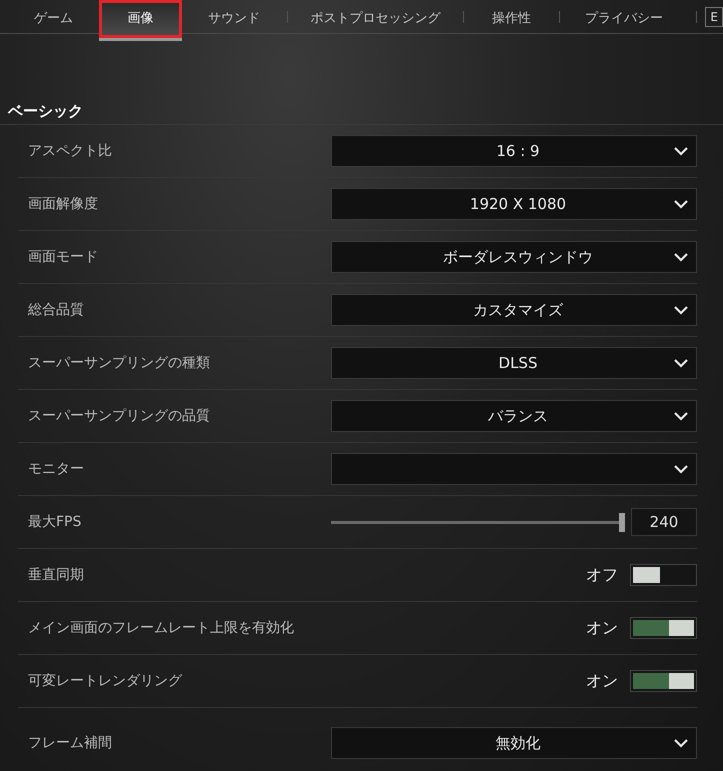  I want to click on setting-label: 画面解像度, so click(62, 204).